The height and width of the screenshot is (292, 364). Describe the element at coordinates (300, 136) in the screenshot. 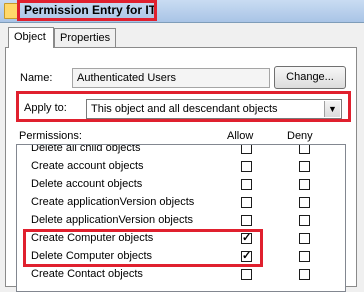

I see `deny-header: Deny` at that location.